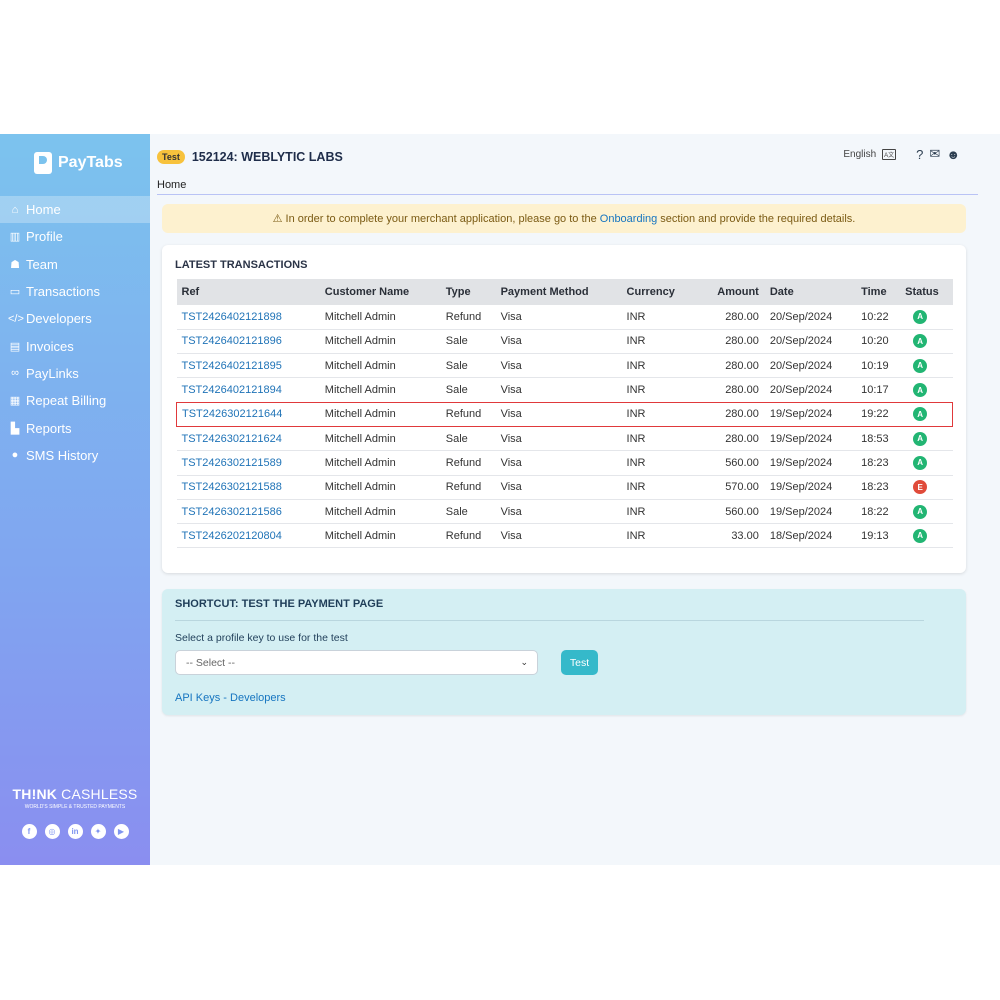 The image size is (1000, 1000). Describe the element at coordinates (121, 831) in the screenshot. I see `youtube-icon: ▶` at that location.